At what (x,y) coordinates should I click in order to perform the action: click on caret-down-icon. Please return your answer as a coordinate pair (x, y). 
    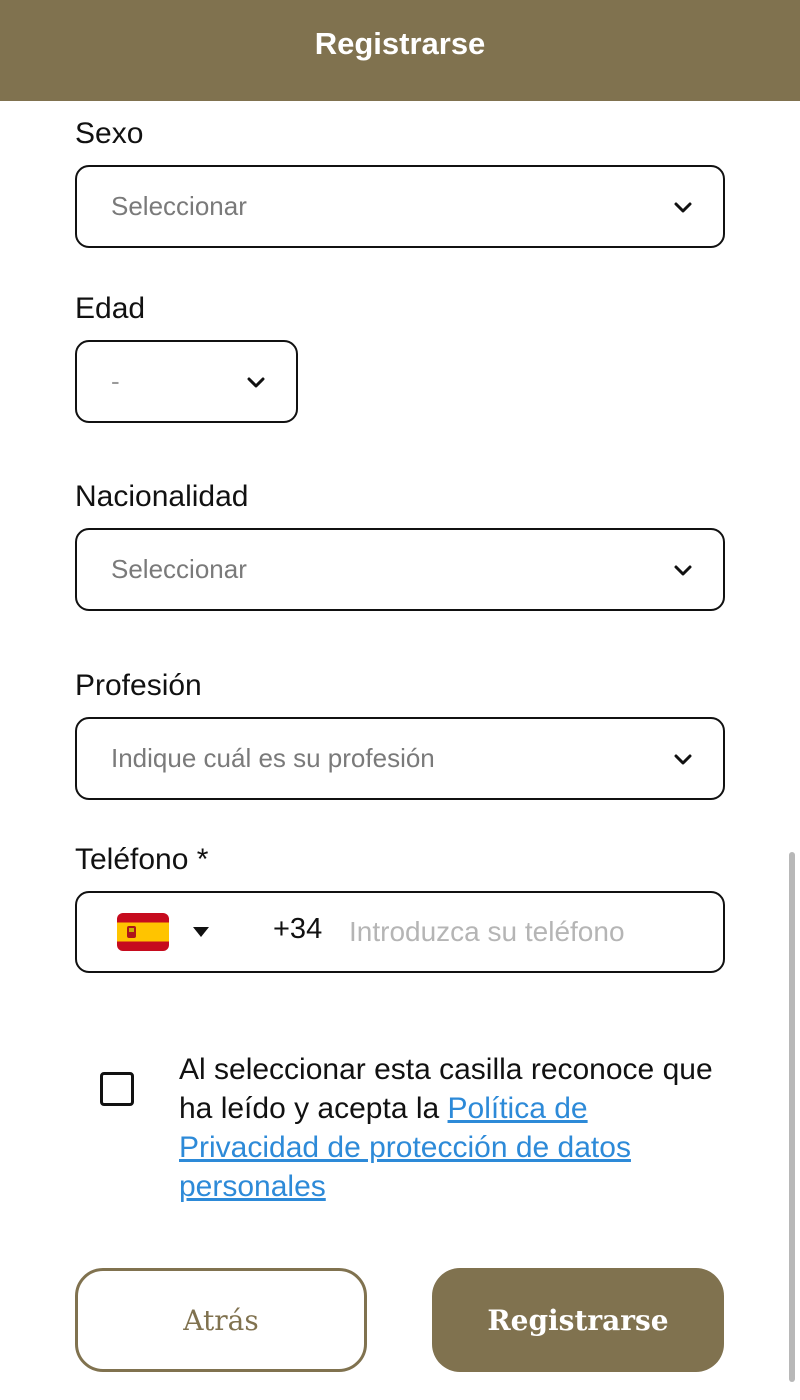
    Looking at the image, I should click on (201, 932).